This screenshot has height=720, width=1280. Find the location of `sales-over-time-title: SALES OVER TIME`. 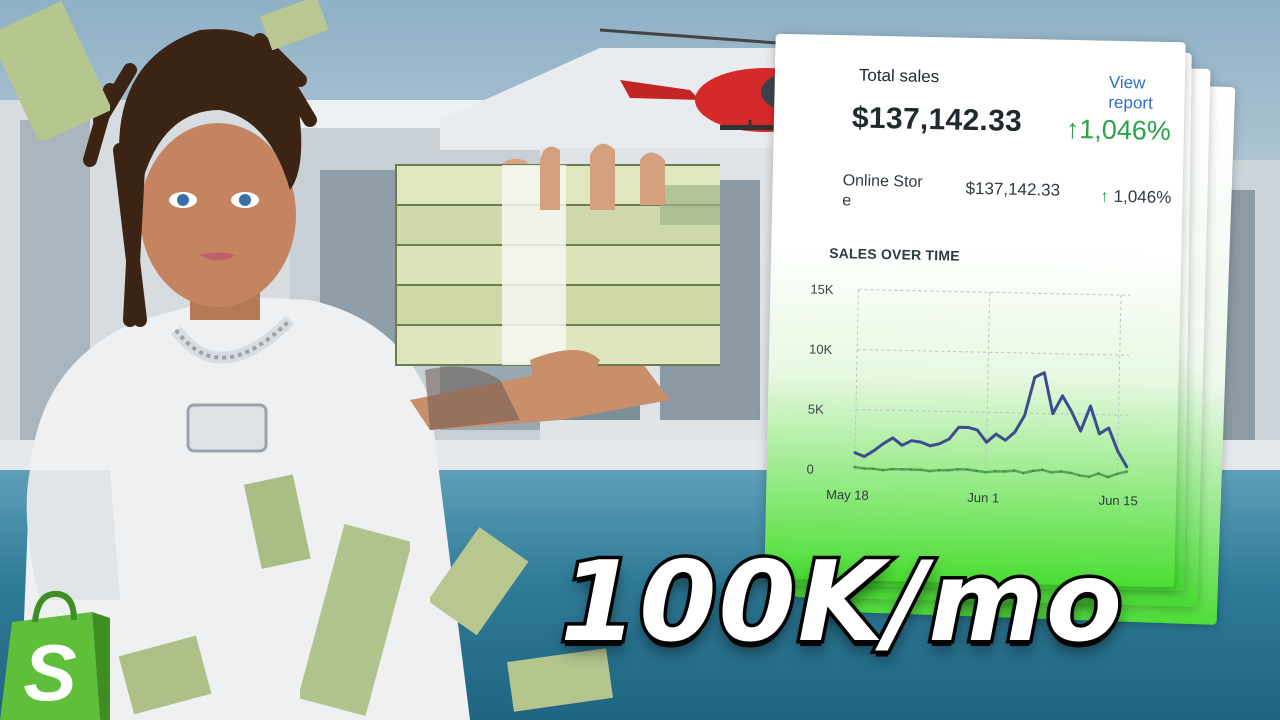

sales-over-time-title: SALES OVER TIME is located at coordinates (894, 254).